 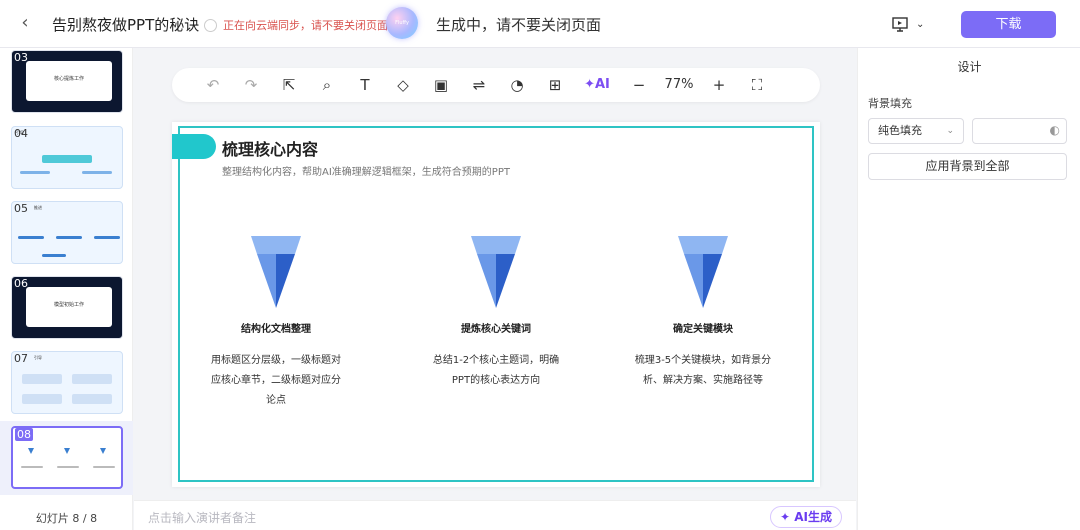 I want to click on content-column-3: 确定关键模块 梳理3-5个关键模块，如背景分析、解决方案、实施路径等, so click(x=703, y=313).